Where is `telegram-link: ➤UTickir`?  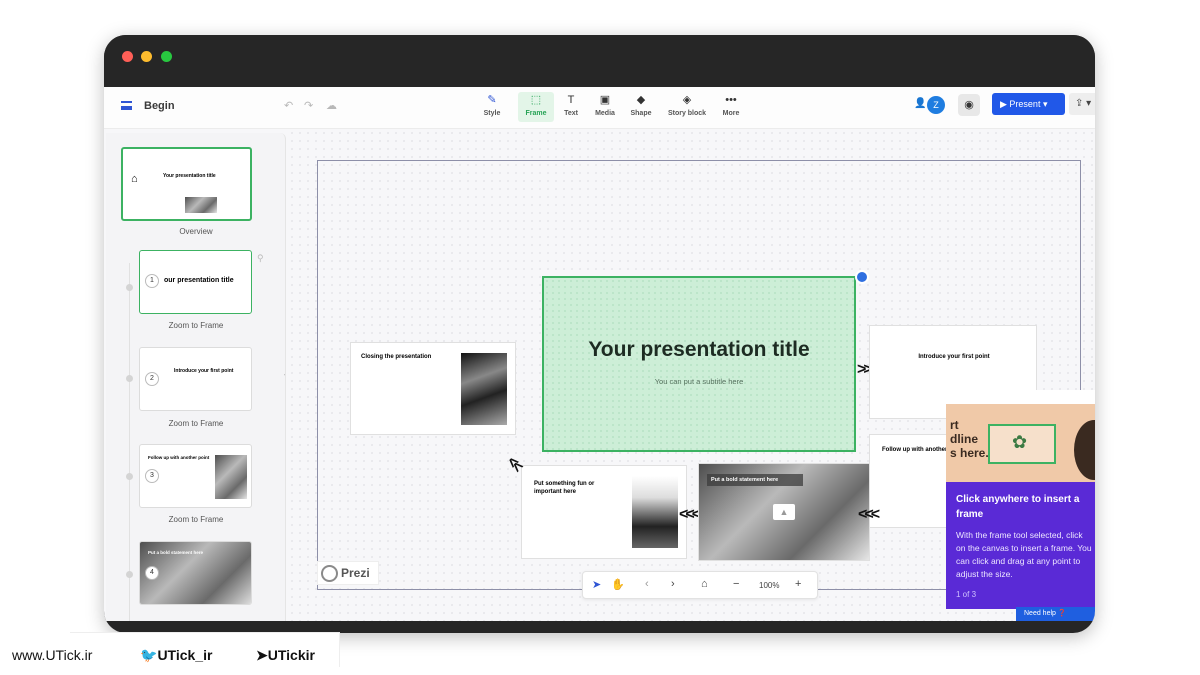 telegram-link: ➤UTickir is located at coordinates (285, 655).